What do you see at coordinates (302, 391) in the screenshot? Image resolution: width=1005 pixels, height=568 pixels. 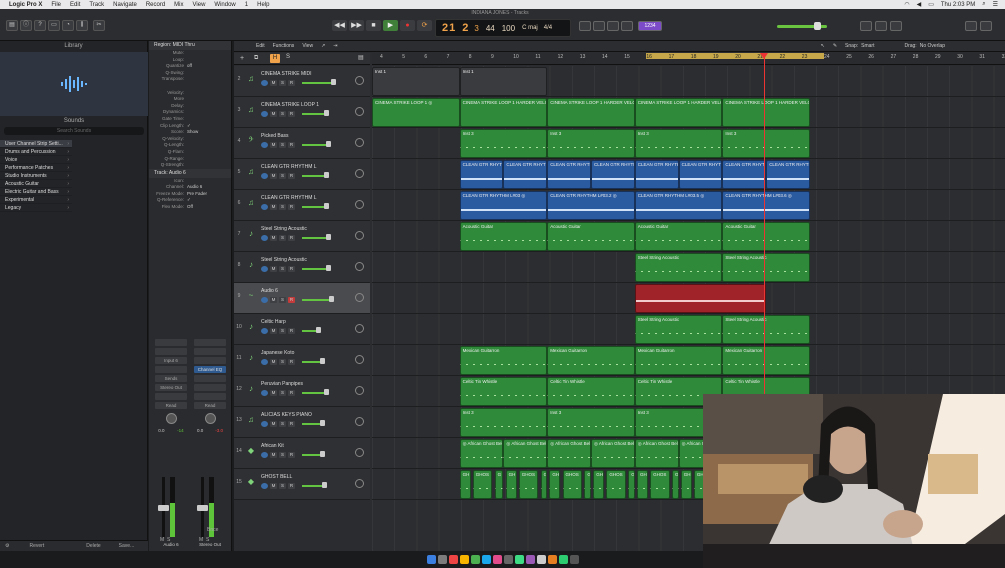 I see `track-header: 12 ♪ Peruvian Panpipes M S R` at bounding box center [302, 391].